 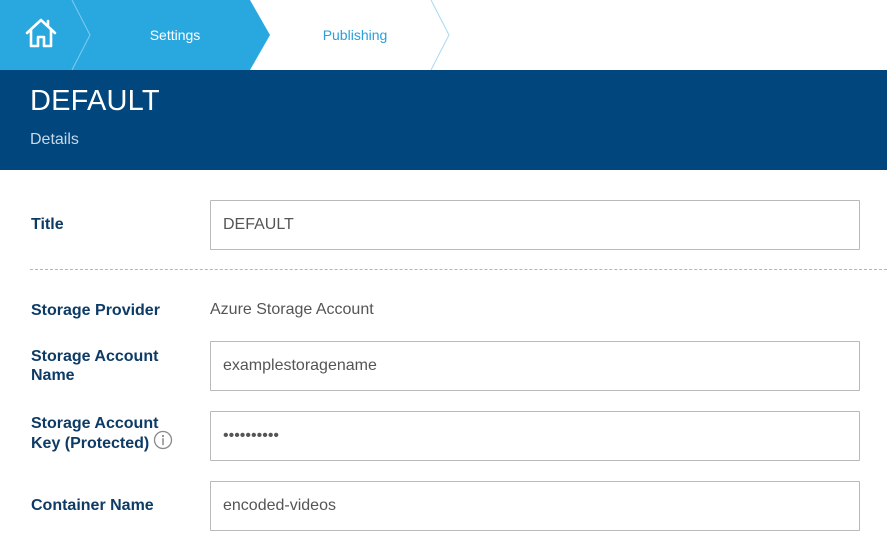 I want to click on storage-account-name-label-line2: Name, so click(x=53, y=375).